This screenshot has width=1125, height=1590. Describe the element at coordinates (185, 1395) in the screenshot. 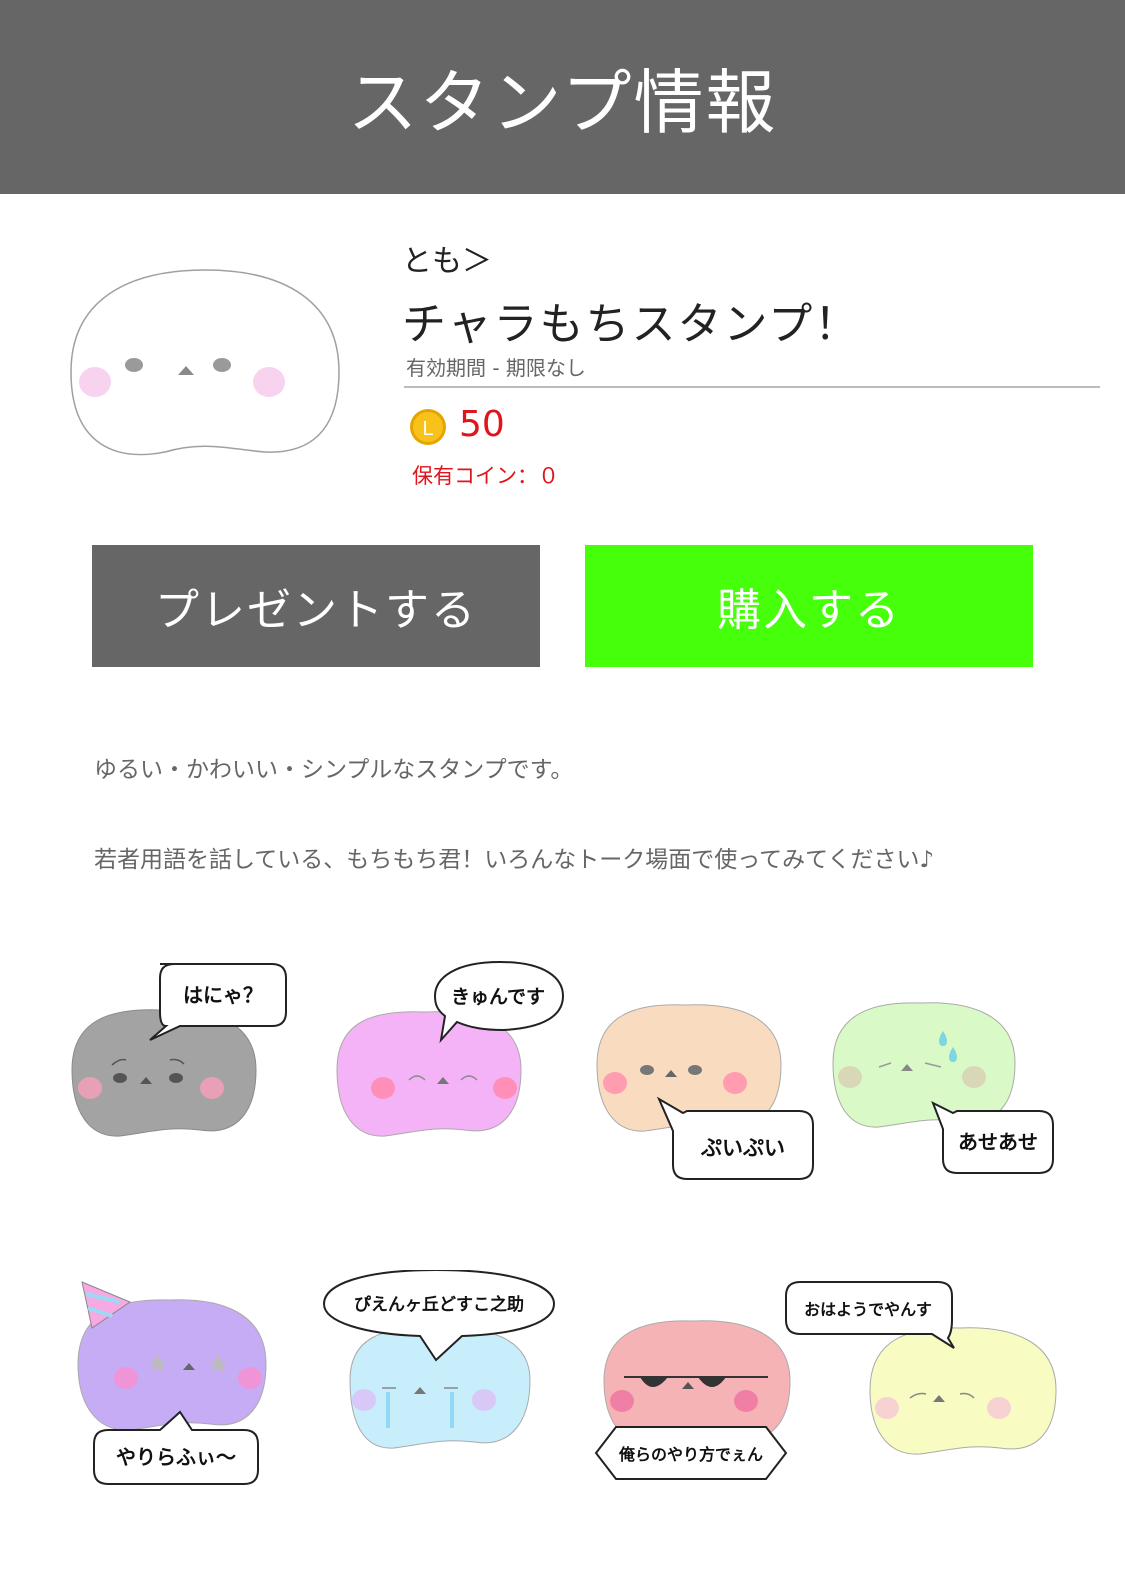

I see `stamp-5: やりらふぃ〜` at that location.